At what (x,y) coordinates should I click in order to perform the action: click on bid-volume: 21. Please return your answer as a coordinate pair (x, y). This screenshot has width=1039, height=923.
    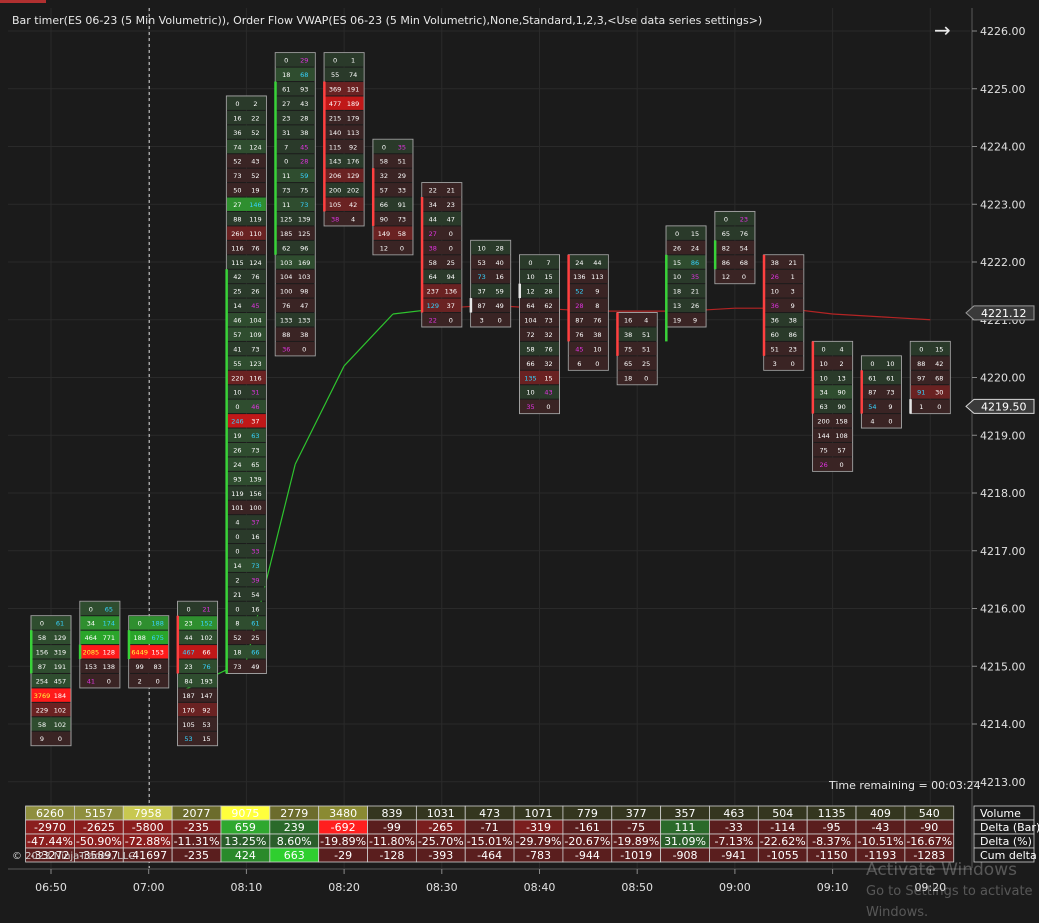
    Looking at the image, I should click on (237, 595).